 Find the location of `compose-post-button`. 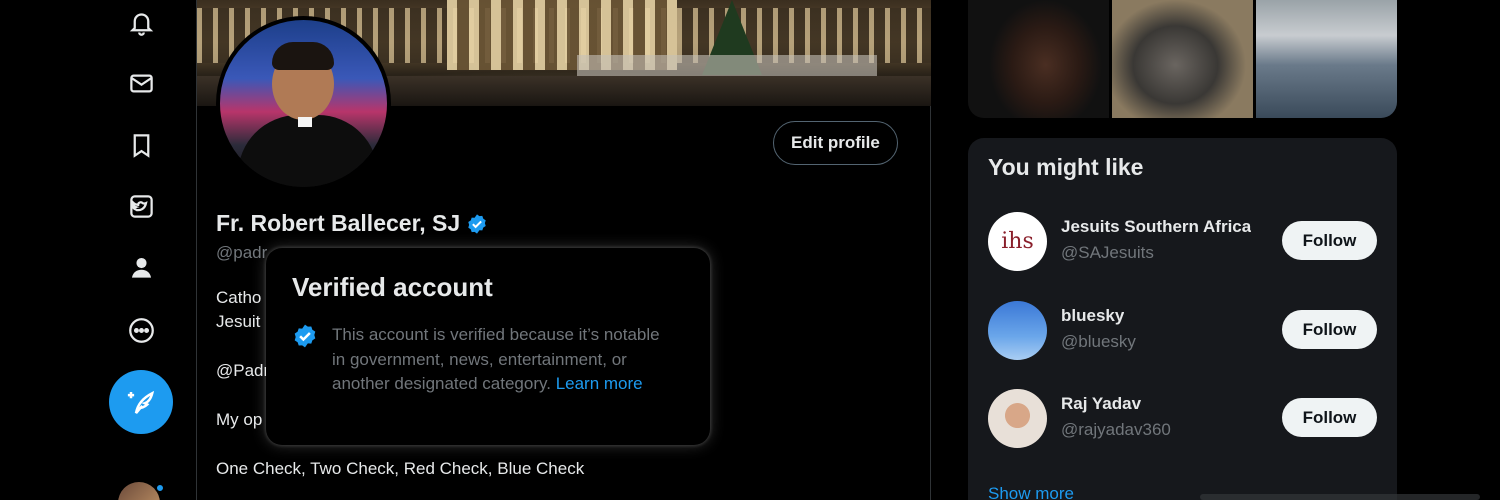

compose-post-button is located at coordinates (141, 402).